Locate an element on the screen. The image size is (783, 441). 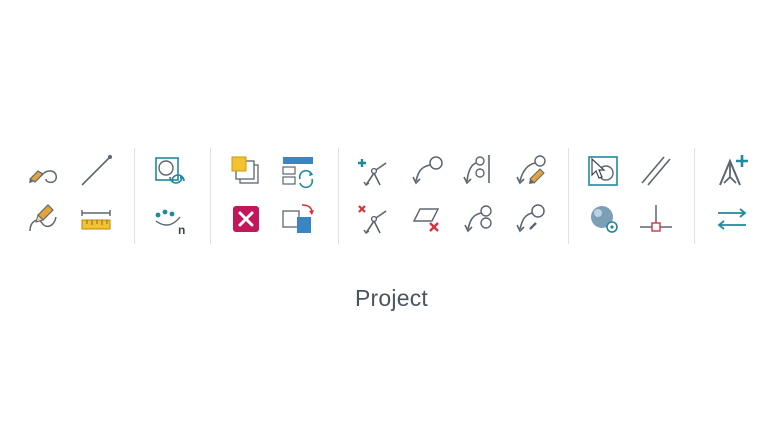
swap-frames-icon is located at coordinates (298, 219).